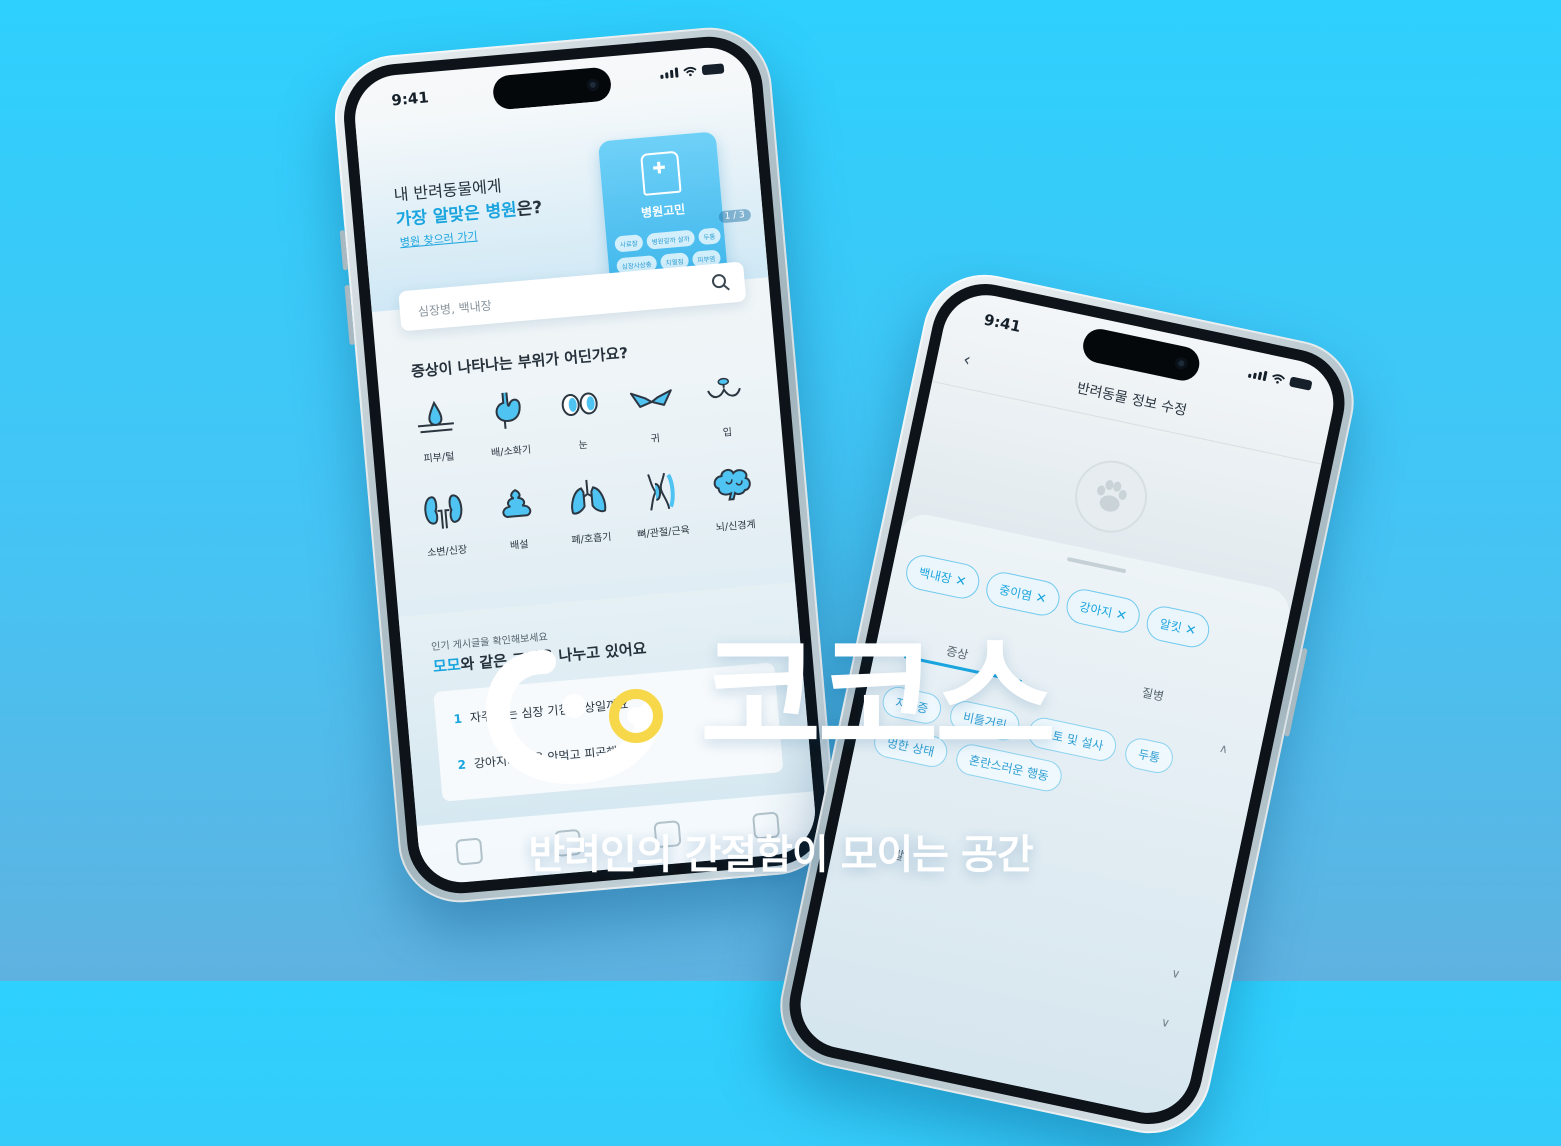  I want to click on category-kidney: 소변/신장, so click(445, 528).